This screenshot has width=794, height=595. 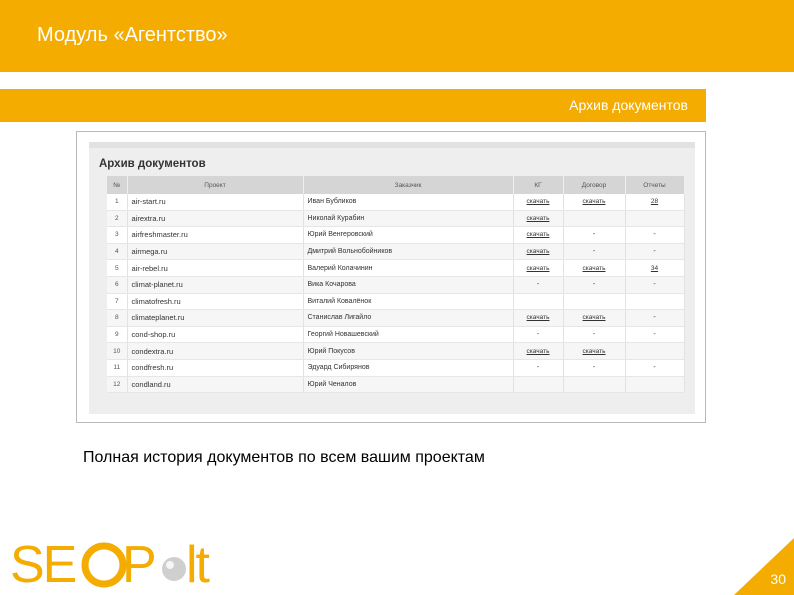 I want to click on client-cell: Николай Курабин, so click(x=408, y=219).